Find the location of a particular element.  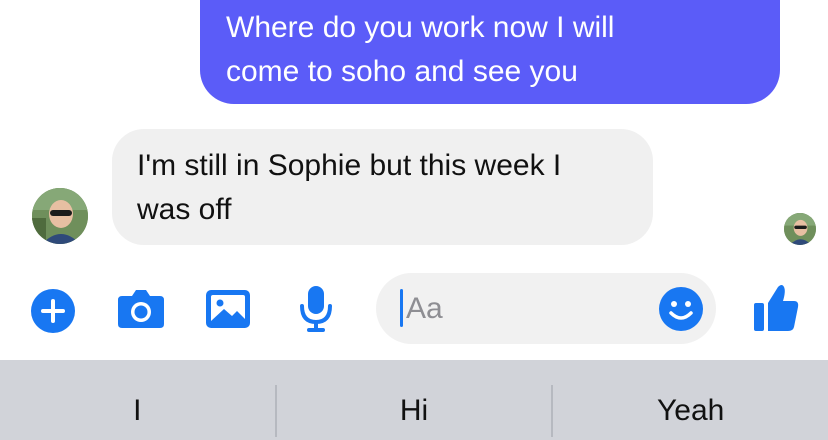

like-icon is located at coordinates (776, 308).